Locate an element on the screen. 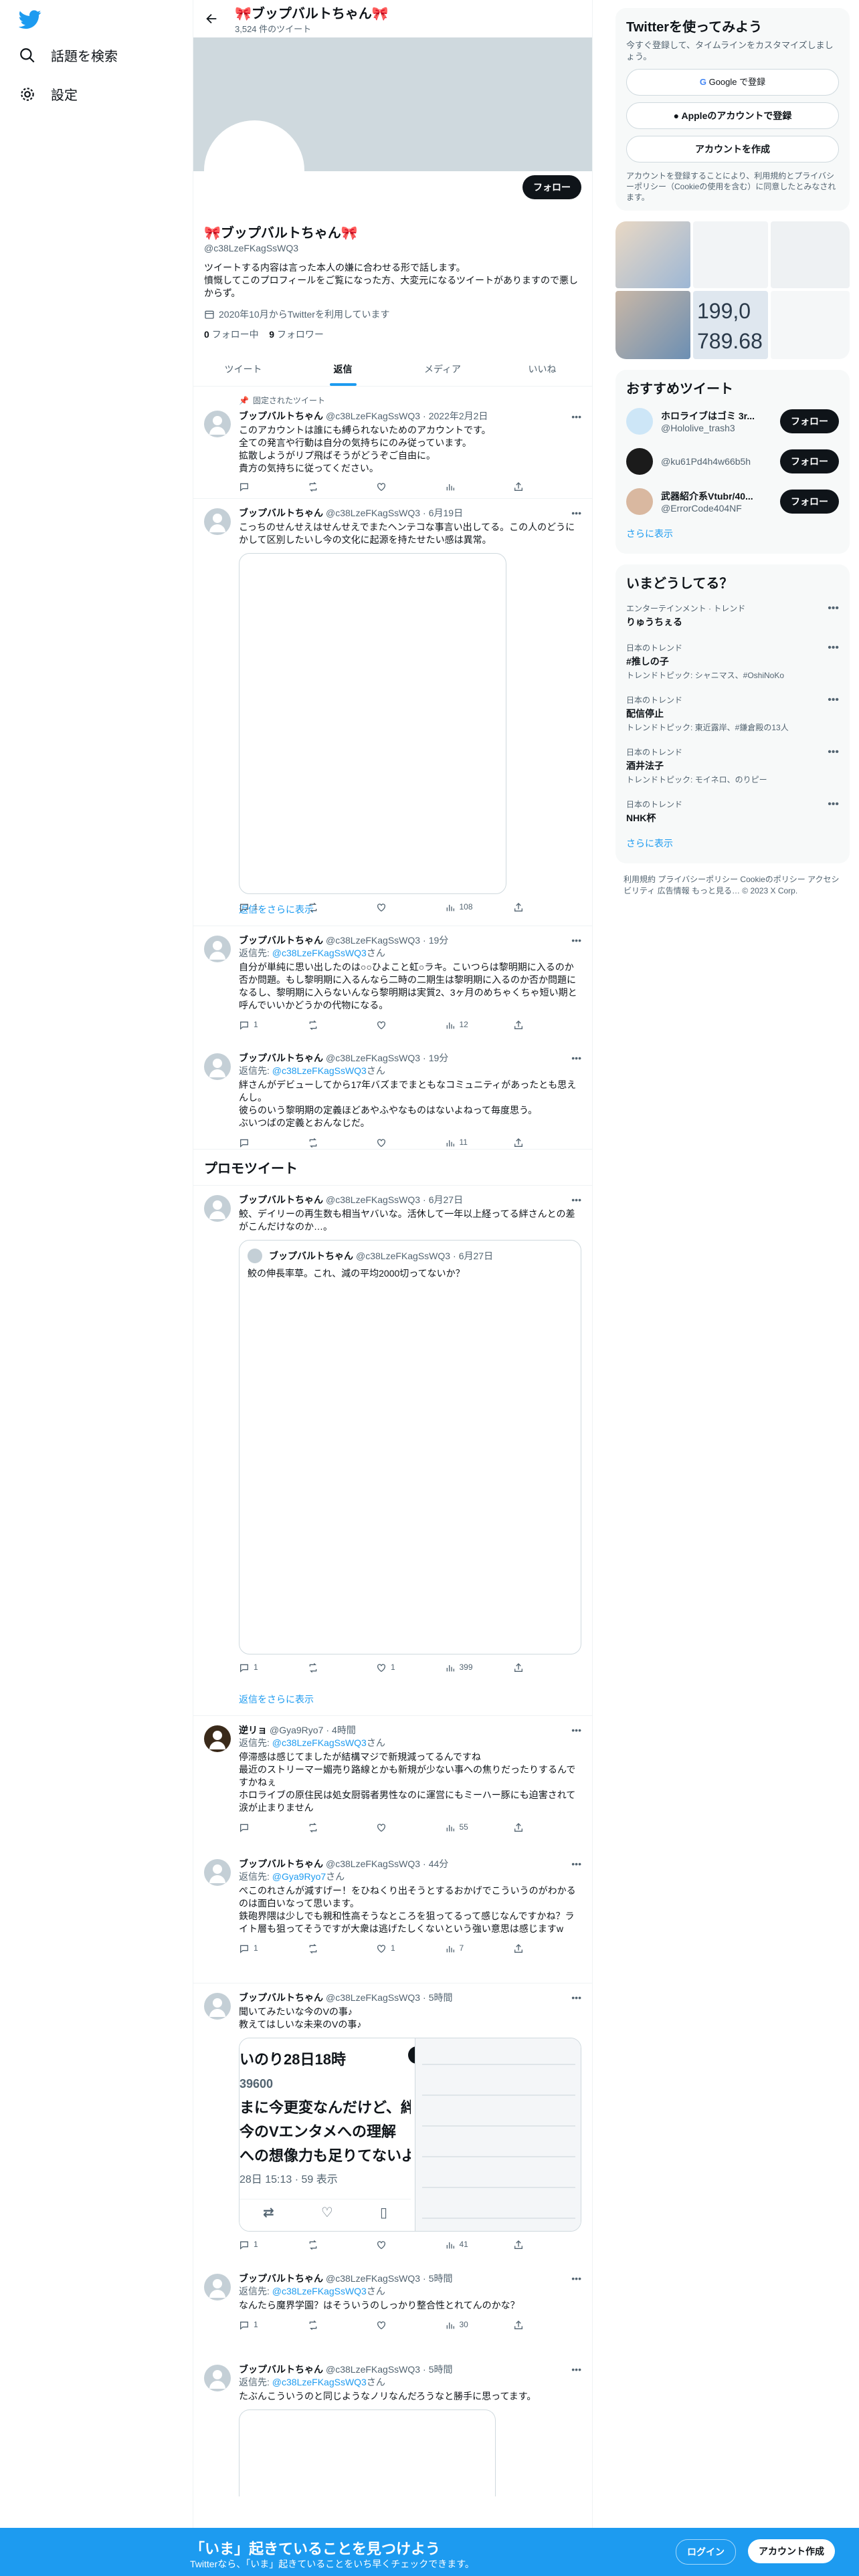 Image resolution: width=859 pixels, height=2576 pixels. media-thumb: 199,0 789.68 is located at coordinates (730, 325).